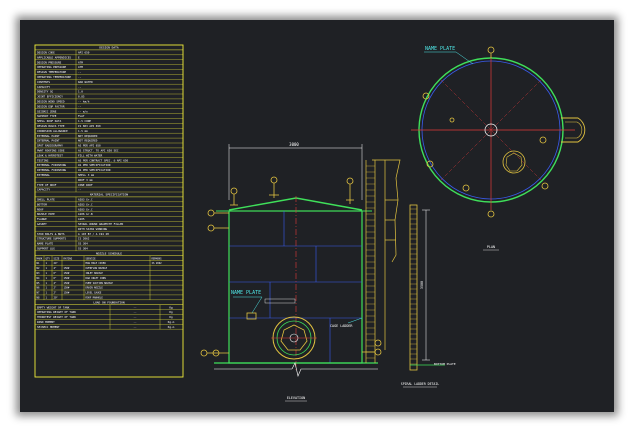 This screenshot has height=443, width=636. What do you see at coordinates (42, 204) in the screenshot?
I see `table-row-label: BOTTOM` at bounding box center [42, 204].